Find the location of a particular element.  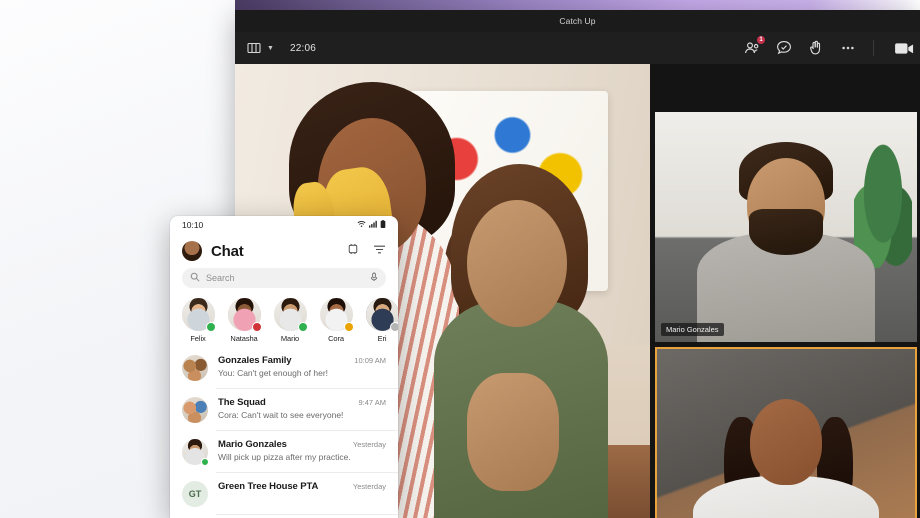

filter-icon is located at coordinates (379, 251).